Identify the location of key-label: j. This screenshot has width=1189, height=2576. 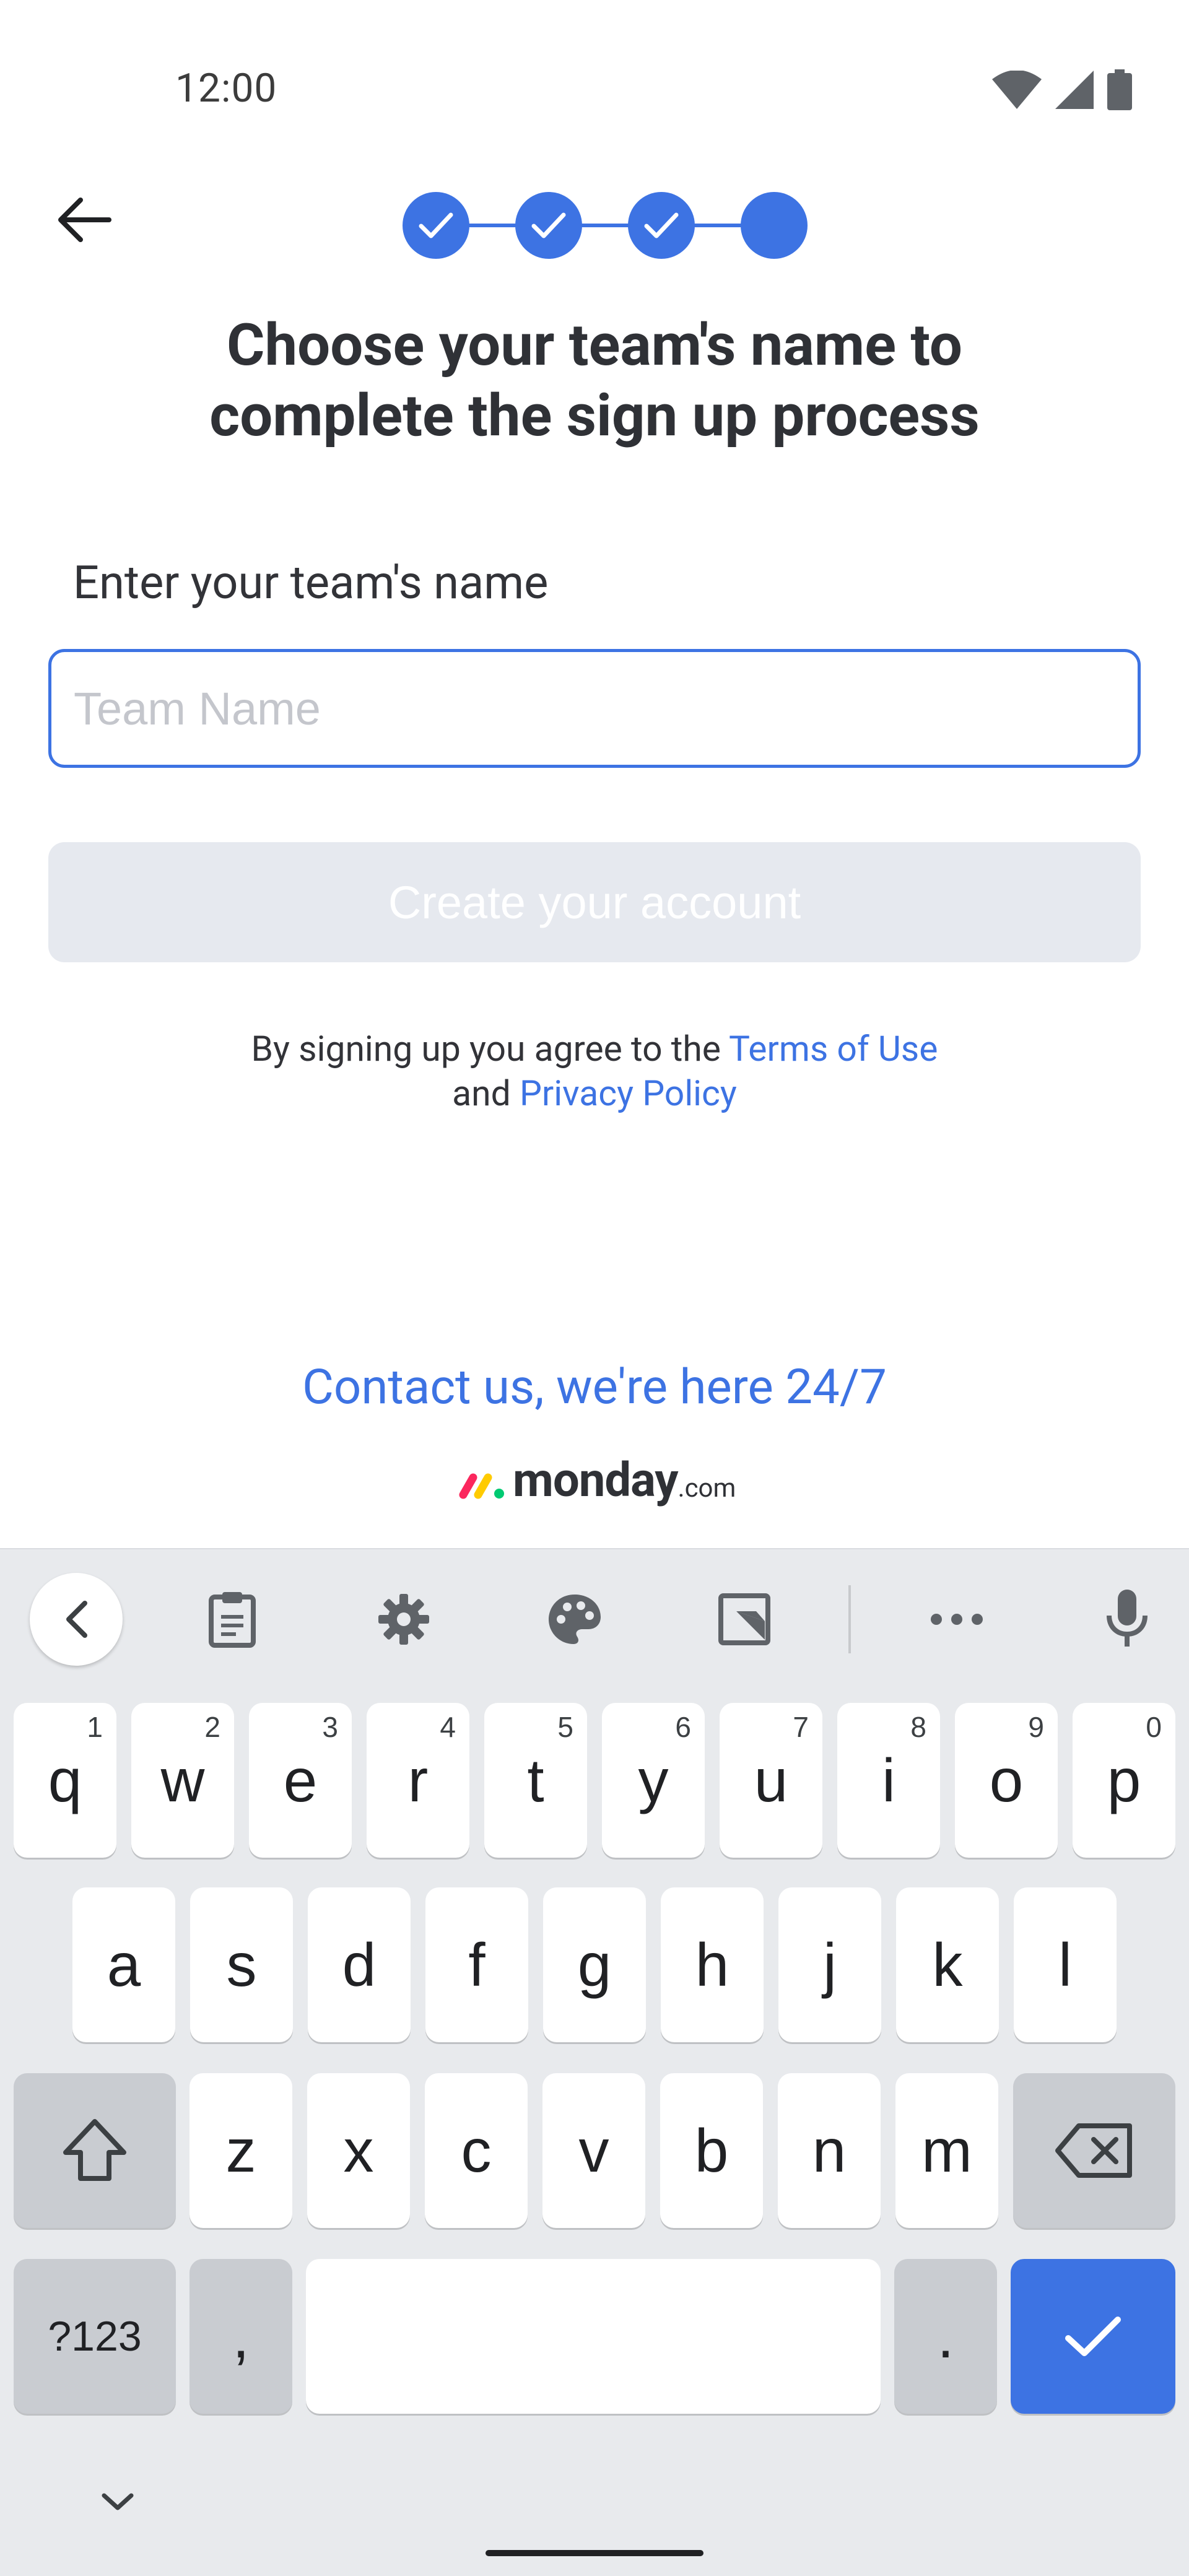
(830, 1964).